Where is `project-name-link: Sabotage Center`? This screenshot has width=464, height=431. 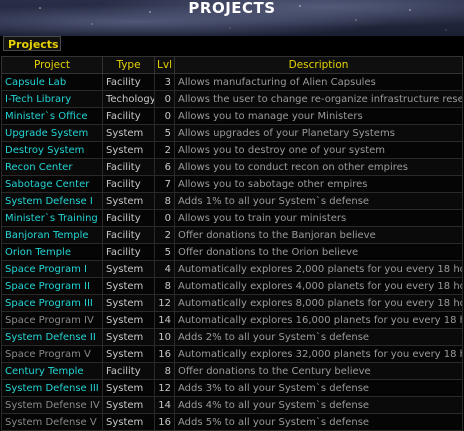 project-name-link: Sabotage Center is located at coordinates (52, 184).